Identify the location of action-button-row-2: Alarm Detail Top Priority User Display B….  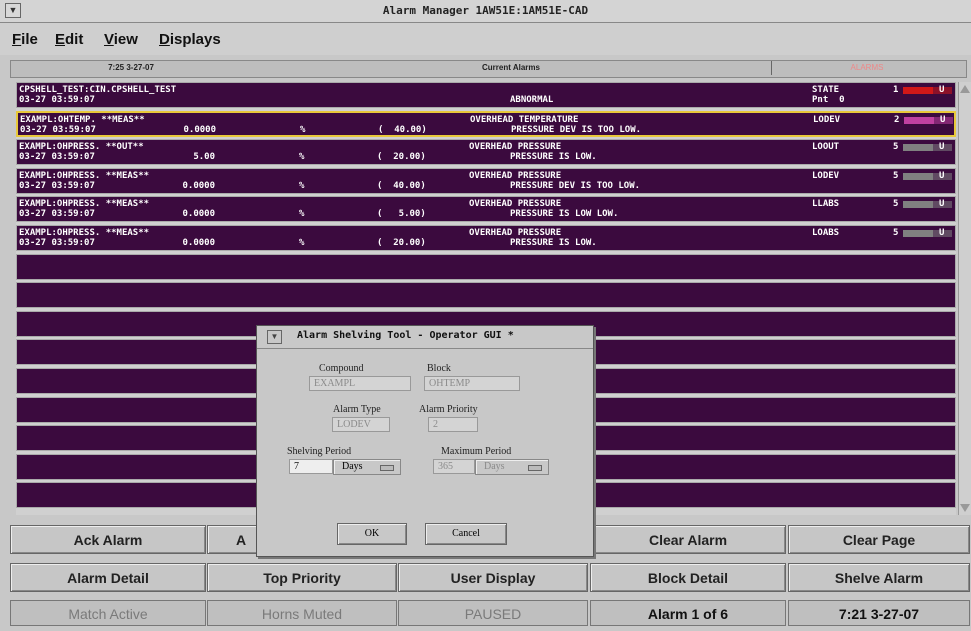
(490, 578).